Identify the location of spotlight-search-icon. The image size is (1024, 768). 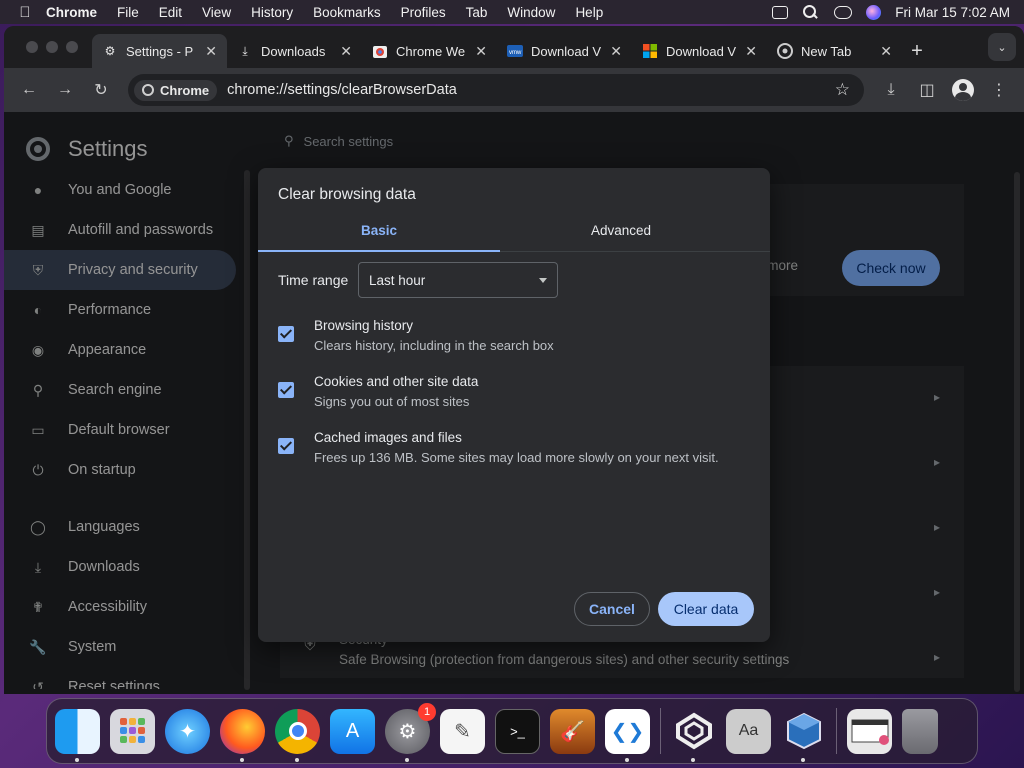
(811, 12).